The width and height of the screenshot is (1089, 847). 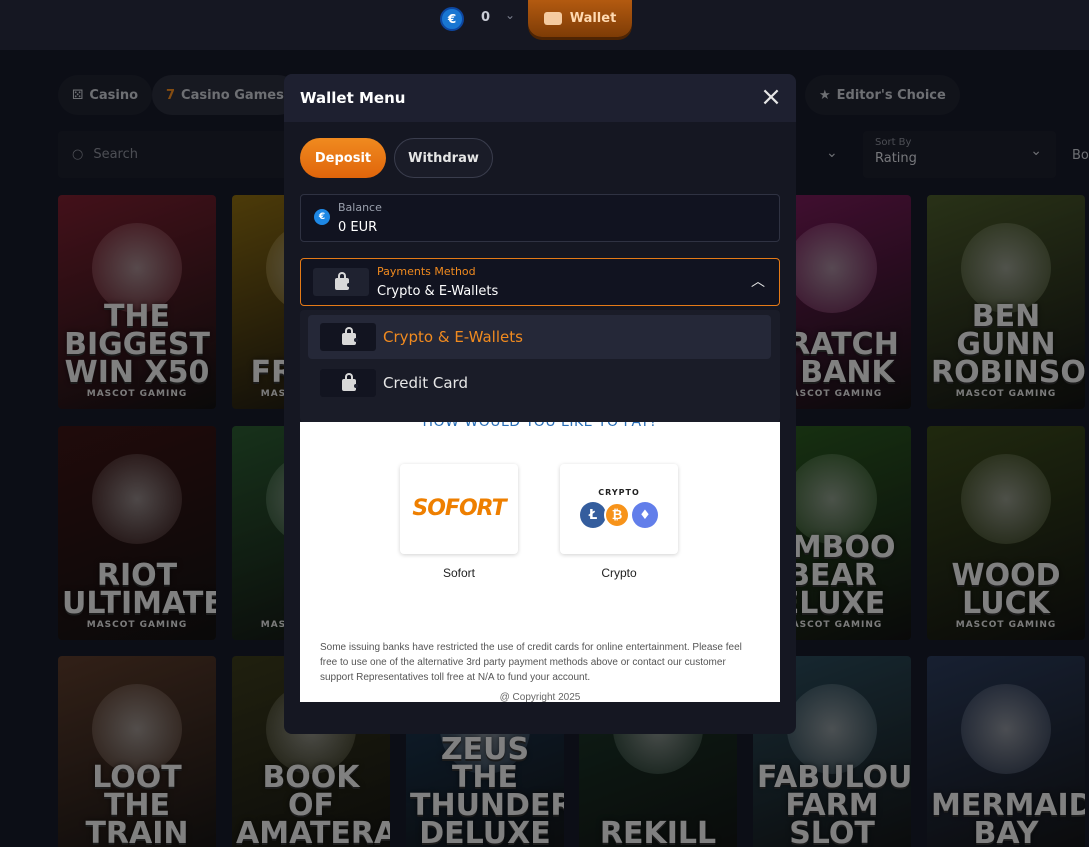 I want to click on dice-icon: ⚄, so click(x=78, y=95).